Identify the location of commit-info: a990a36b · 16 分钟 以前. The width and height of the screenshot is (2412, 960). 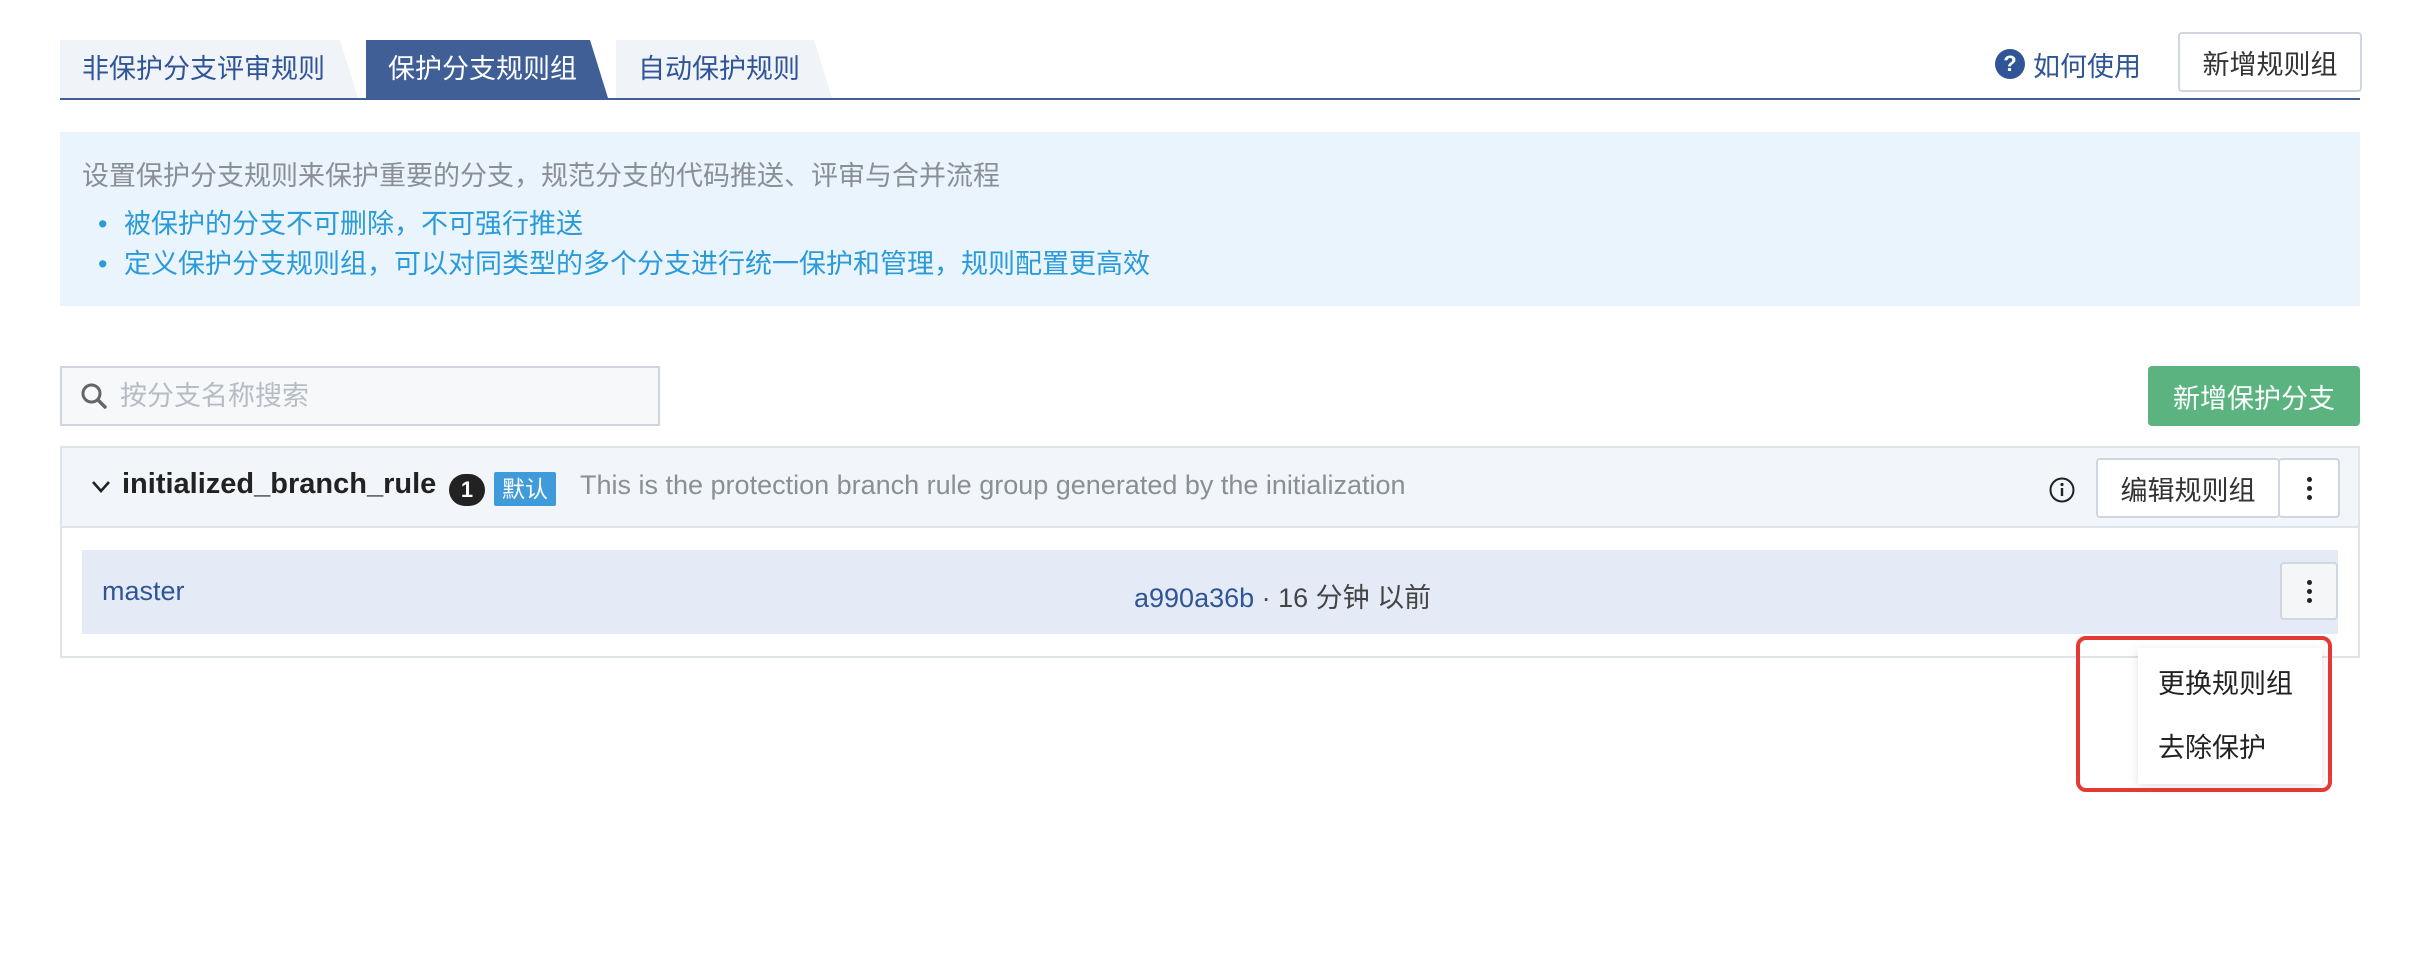
(1282, 595).